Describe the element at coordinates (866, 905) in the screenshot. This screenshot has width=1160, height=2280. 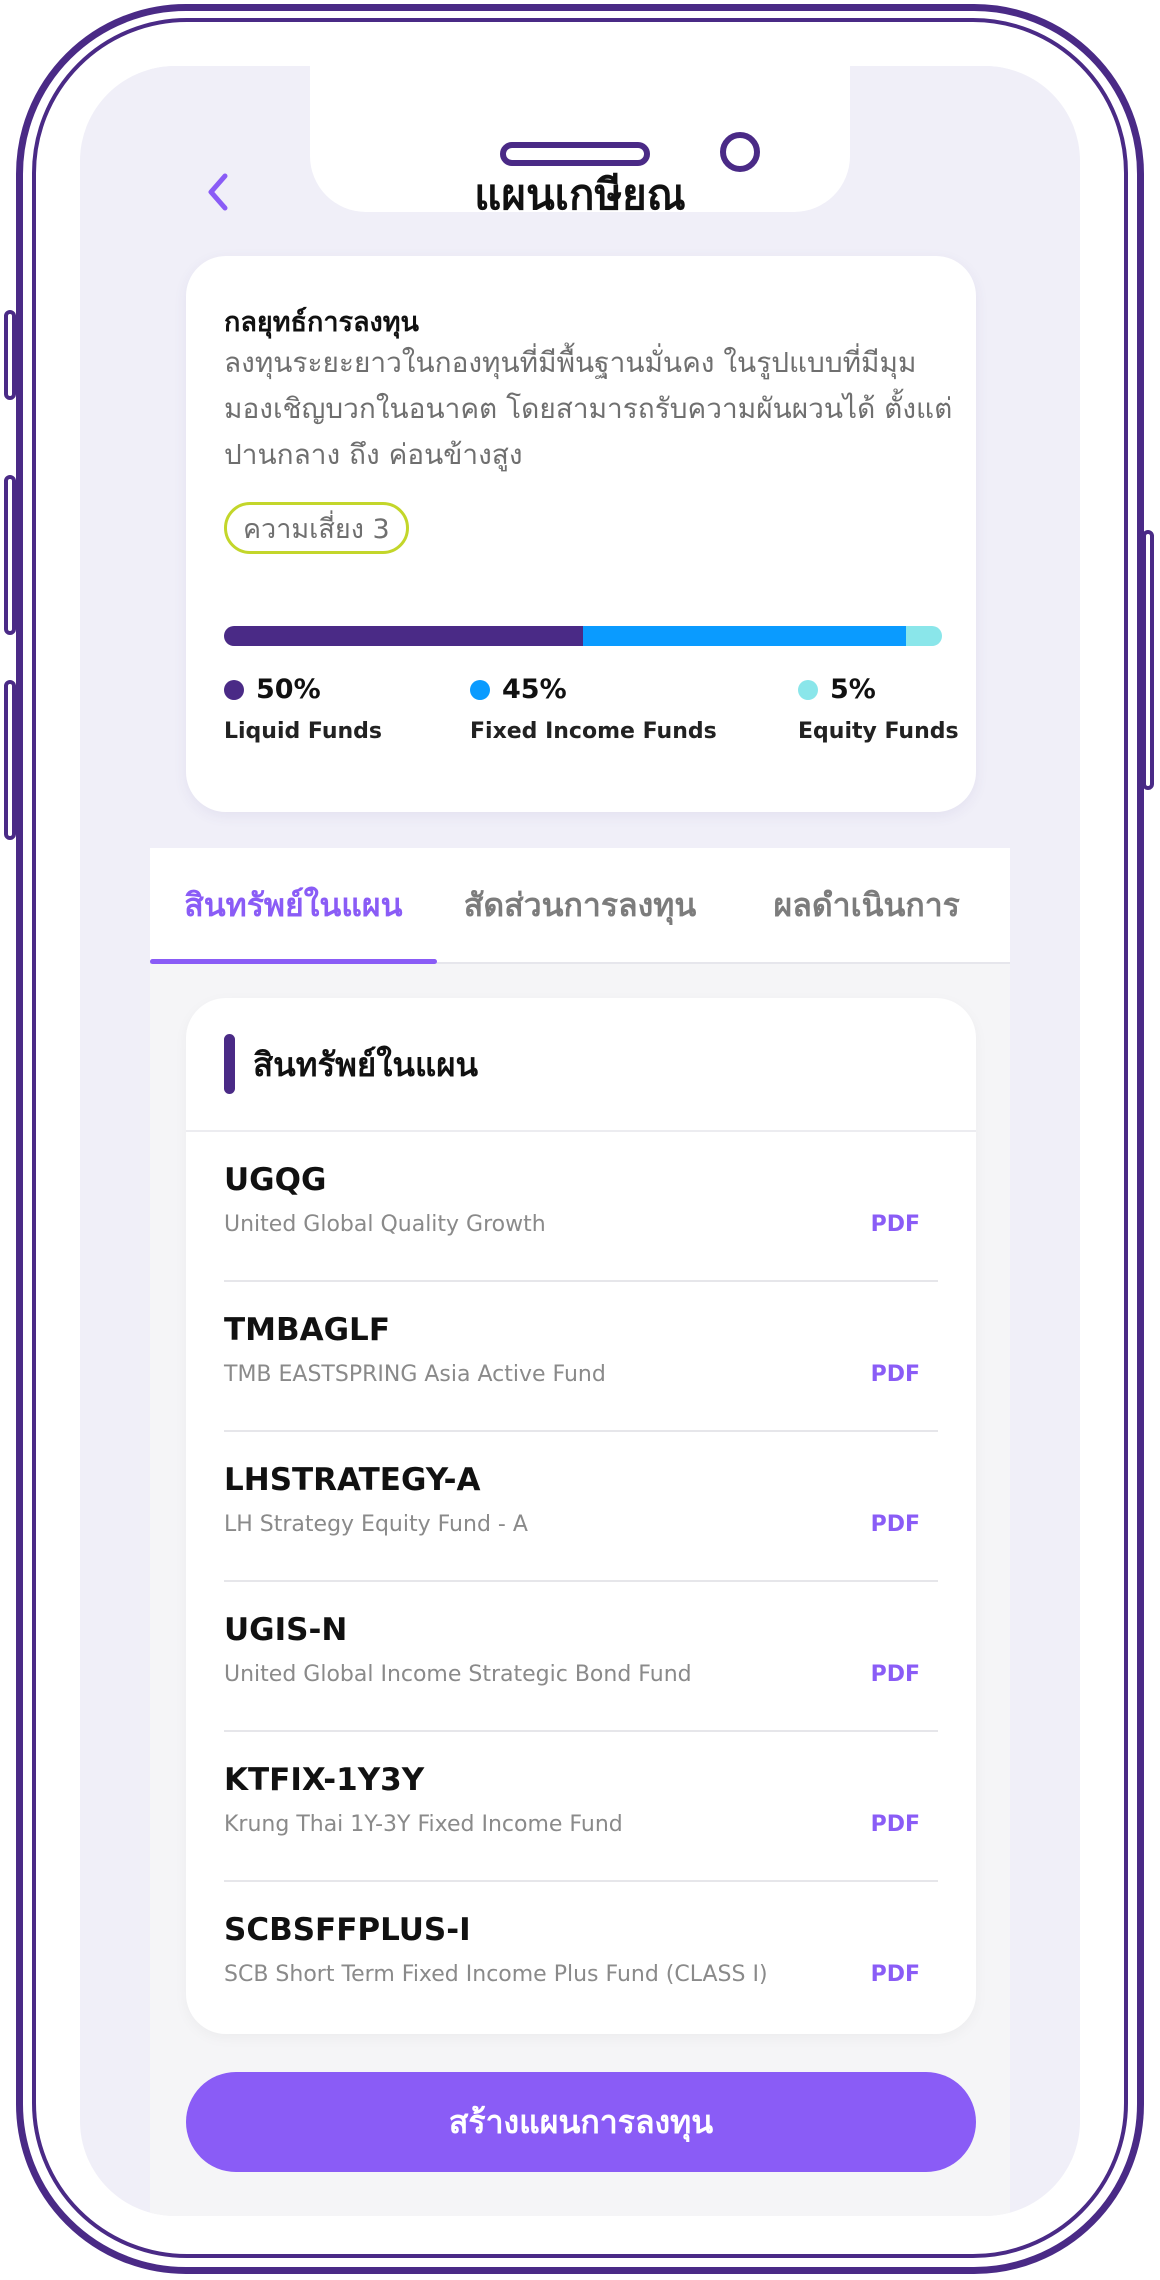
I see `tab-performance: ผลดำเนินการ` at that location.